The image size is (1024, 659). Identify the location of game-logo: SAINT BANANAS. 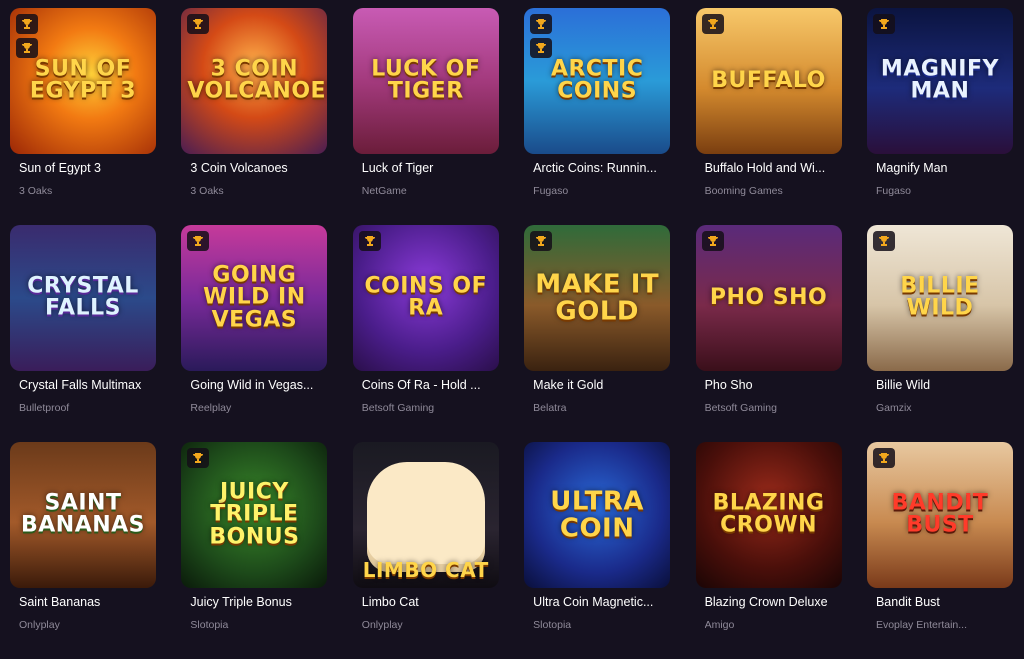
(83, 514).